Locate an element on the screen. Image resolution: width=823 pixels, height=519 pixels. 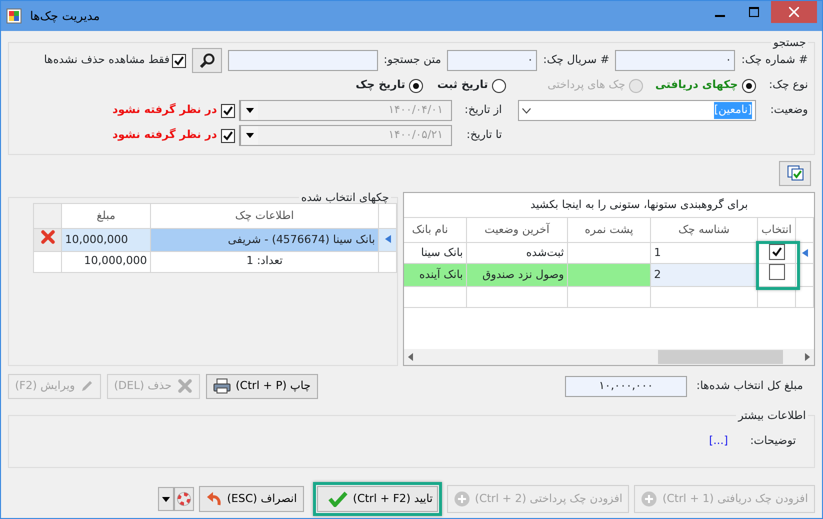
checkbox-label: فقط مشاهده حذف نشده‌ها is located at coordinates (107, 60).